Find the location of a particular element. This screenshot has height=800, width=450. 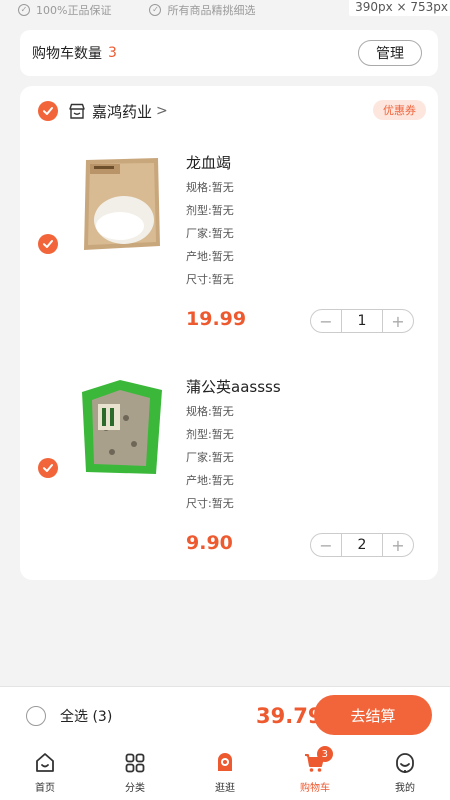

select-all-radio is located at coordinates (36, 715).